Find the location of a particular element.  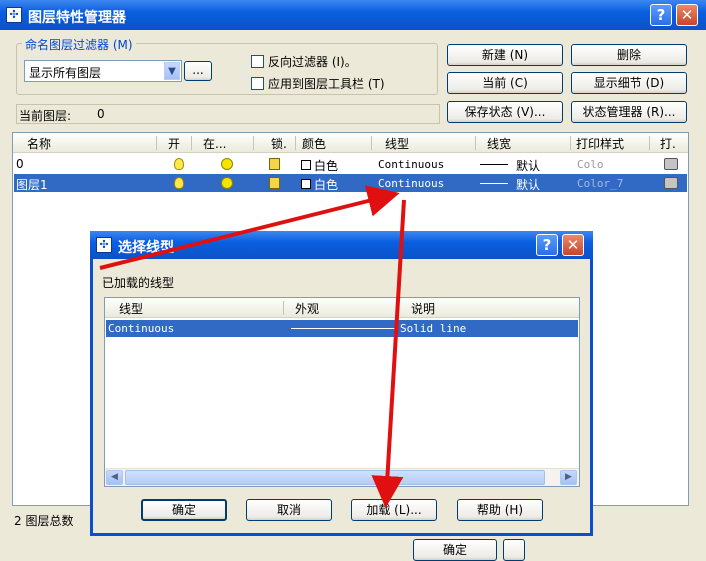

chevron-down-icon: ▼ is located at coordinates (172, 71).